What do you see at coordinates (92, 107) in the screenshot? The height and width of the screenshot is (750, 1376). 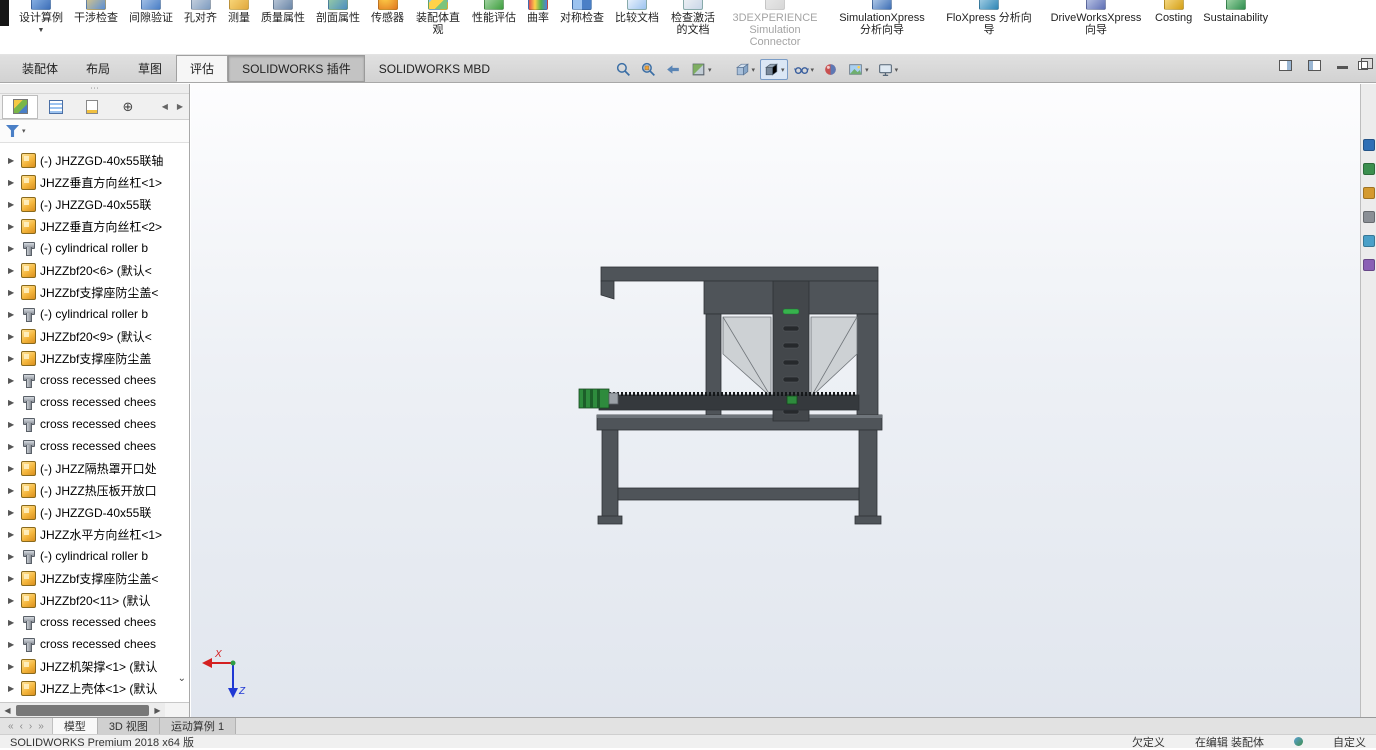 I see `configurationmanager-tab` at bounding box center [92, 107].